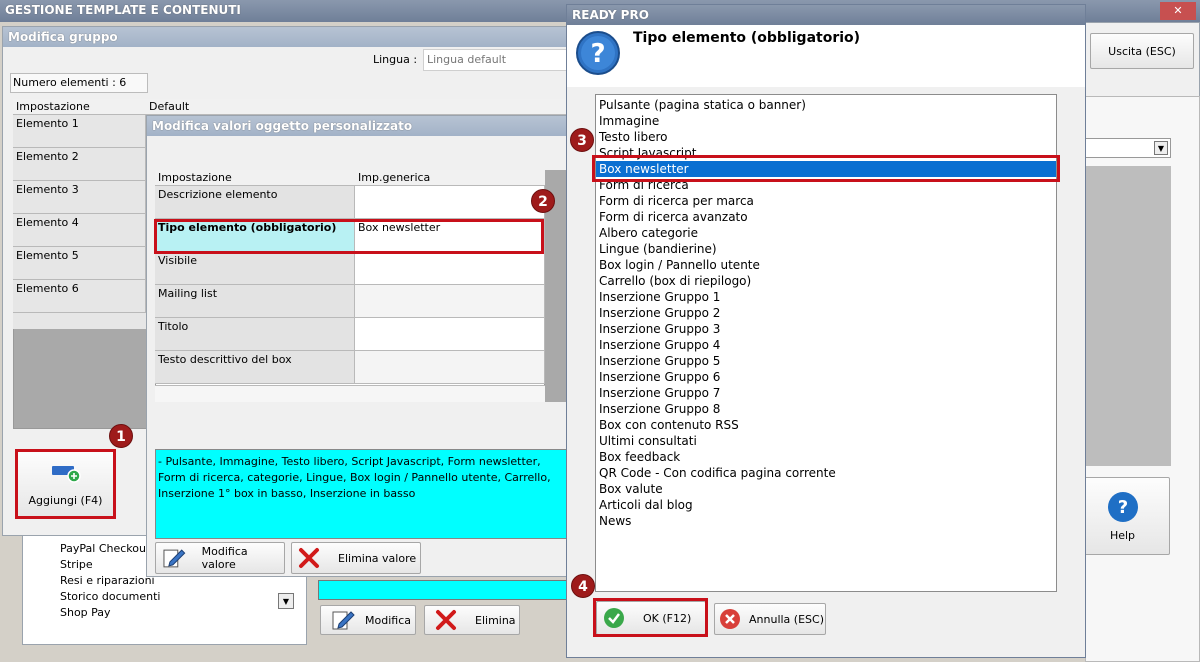 Image resolution: width=1200 pixels, height=662 pixels. I want to click on element-type-option: Testo libero, so click(826, 137).